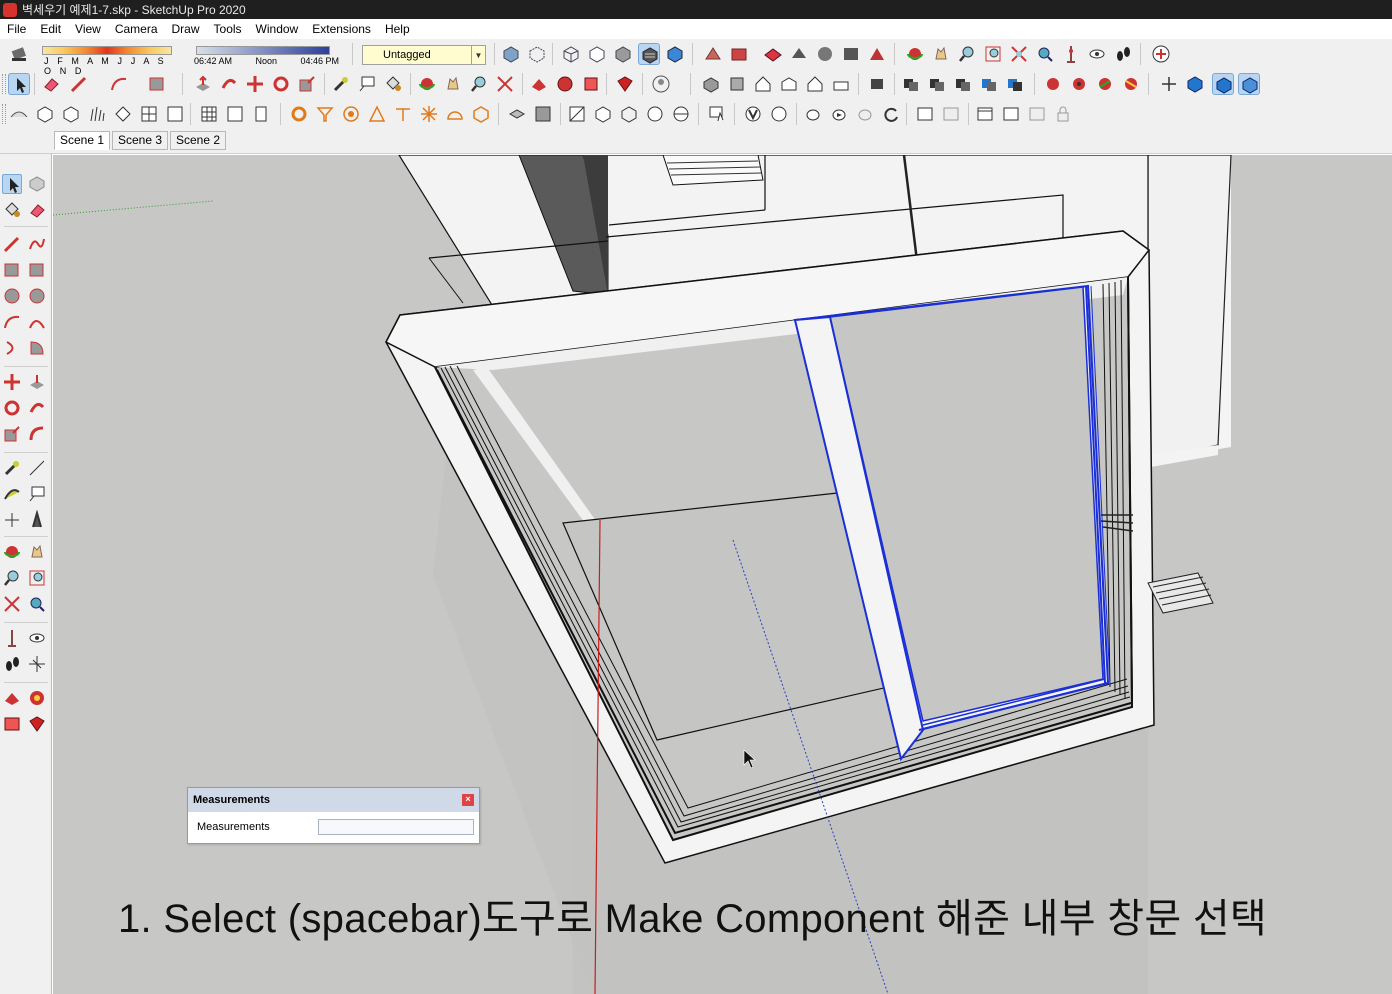 The image size is (1392, 994). I want to click on layer-stack-icon, so click(517, 114).